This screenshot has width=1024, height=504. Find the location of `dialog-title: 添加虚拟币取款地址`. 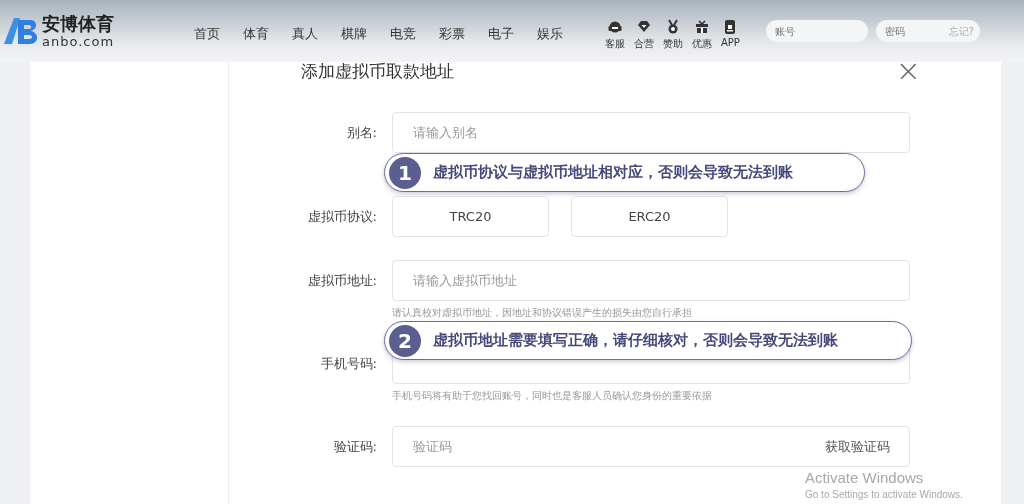

dialog-title: 添加虚拟币取款地址 is located at coordinates (377, 71).